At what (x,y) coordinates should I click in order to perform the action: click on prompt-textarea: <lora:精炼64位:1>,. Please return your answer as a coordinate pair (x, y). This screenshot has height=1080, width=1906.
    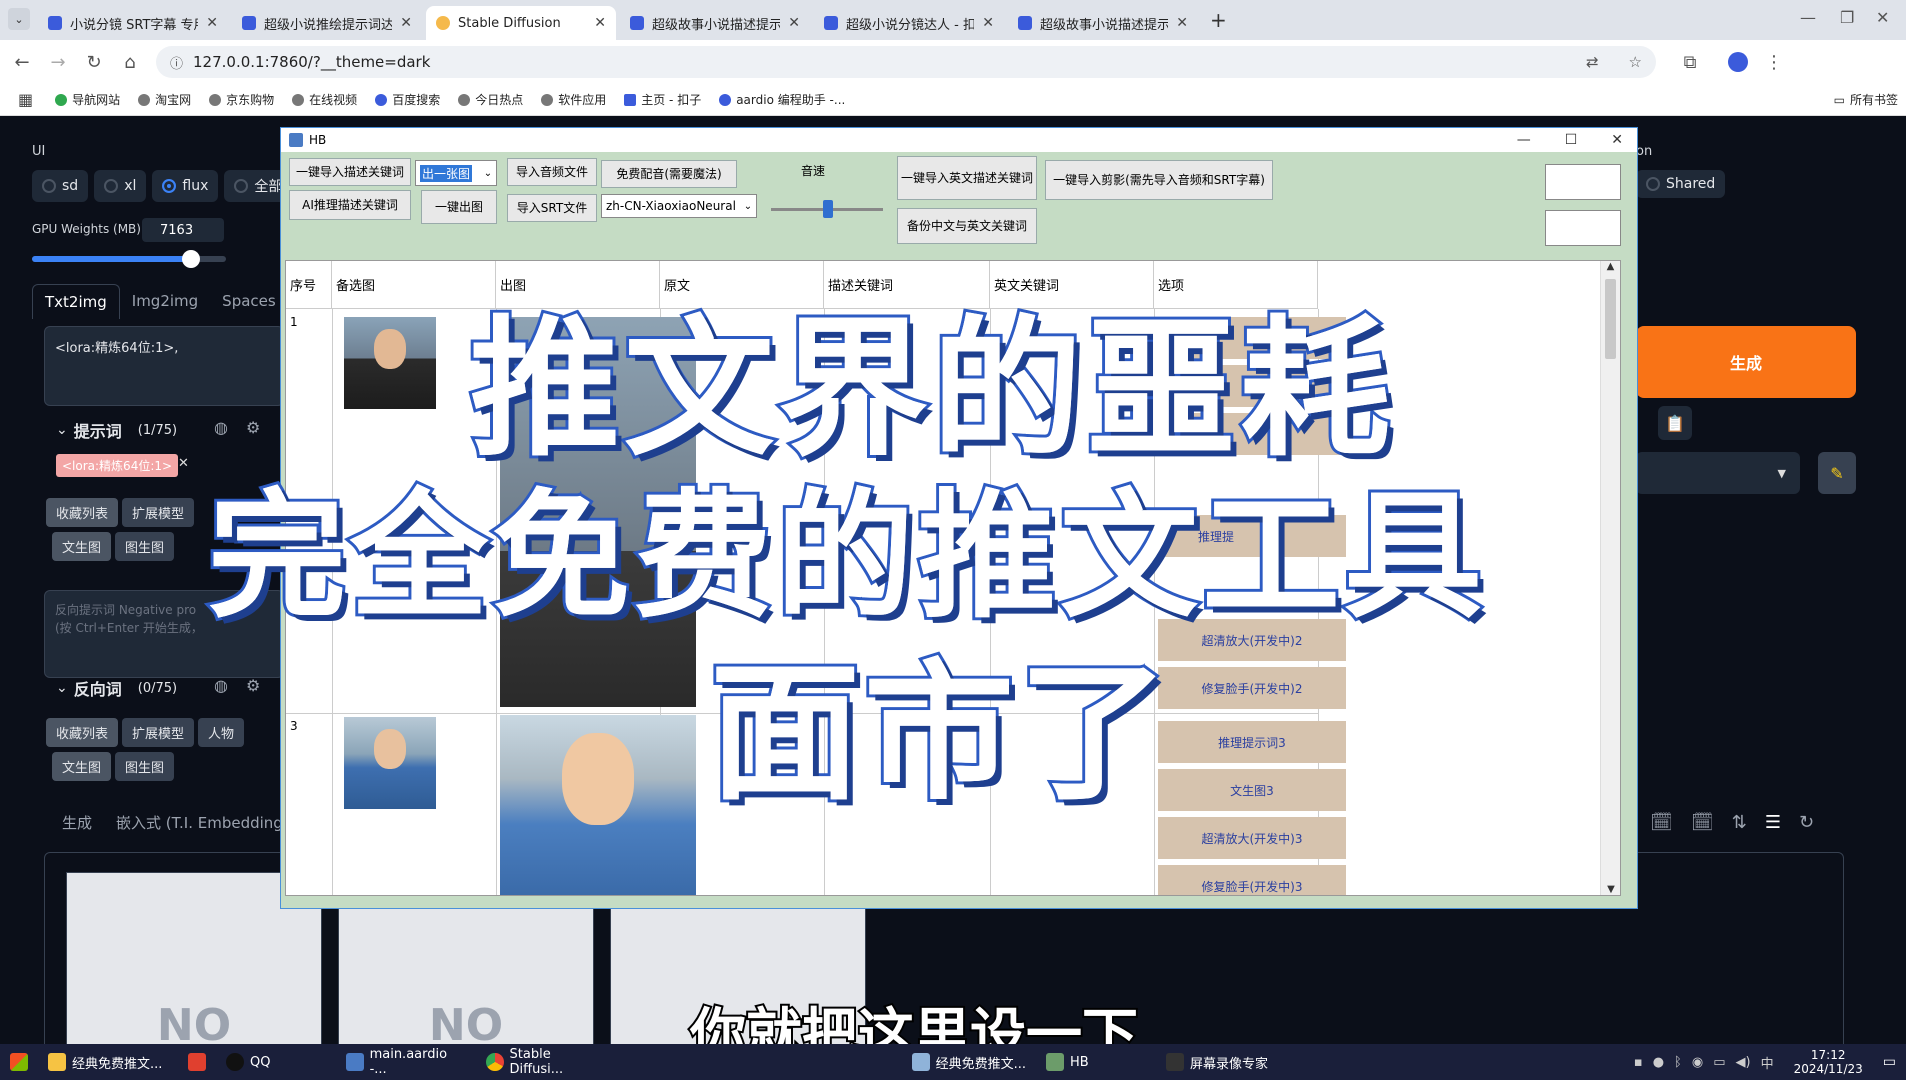
    Looking at the image, I should click on (164, 366).